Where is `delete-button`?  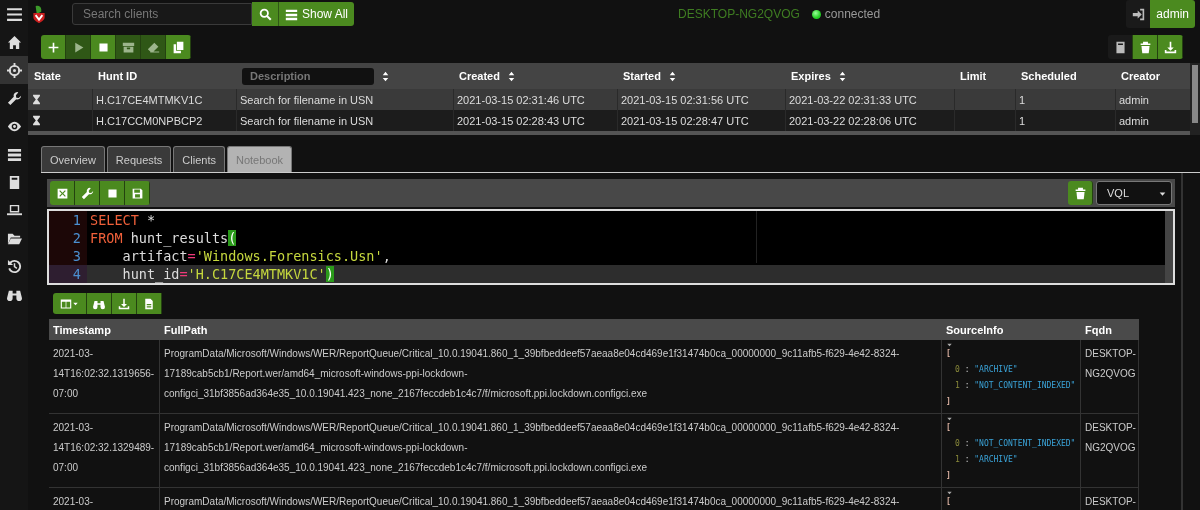
delete-button is located at coordinates (1145, 47).